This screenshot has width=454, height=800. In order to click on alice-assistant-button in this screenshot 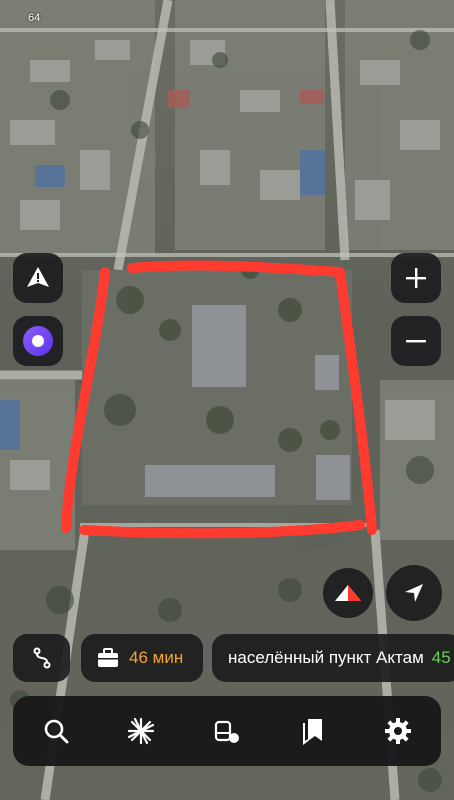, I will do `click(38, 341)`.